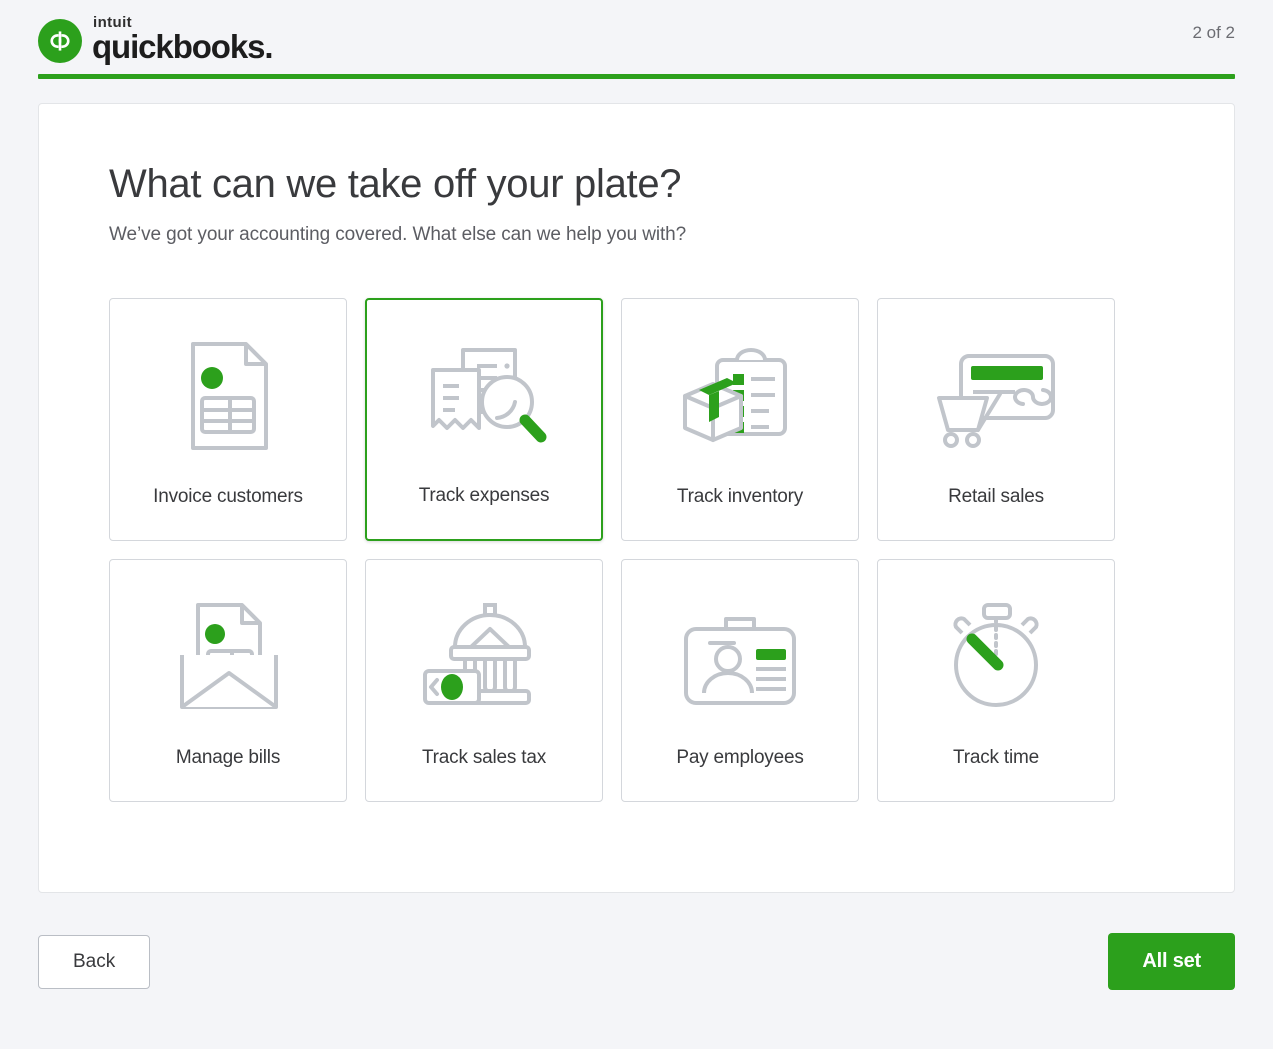 This screenshot has height=1049, width=1273. Describe the element at coordinates (228, 653) in the screenshot. I see `envelope-invoice-icon` at that location.